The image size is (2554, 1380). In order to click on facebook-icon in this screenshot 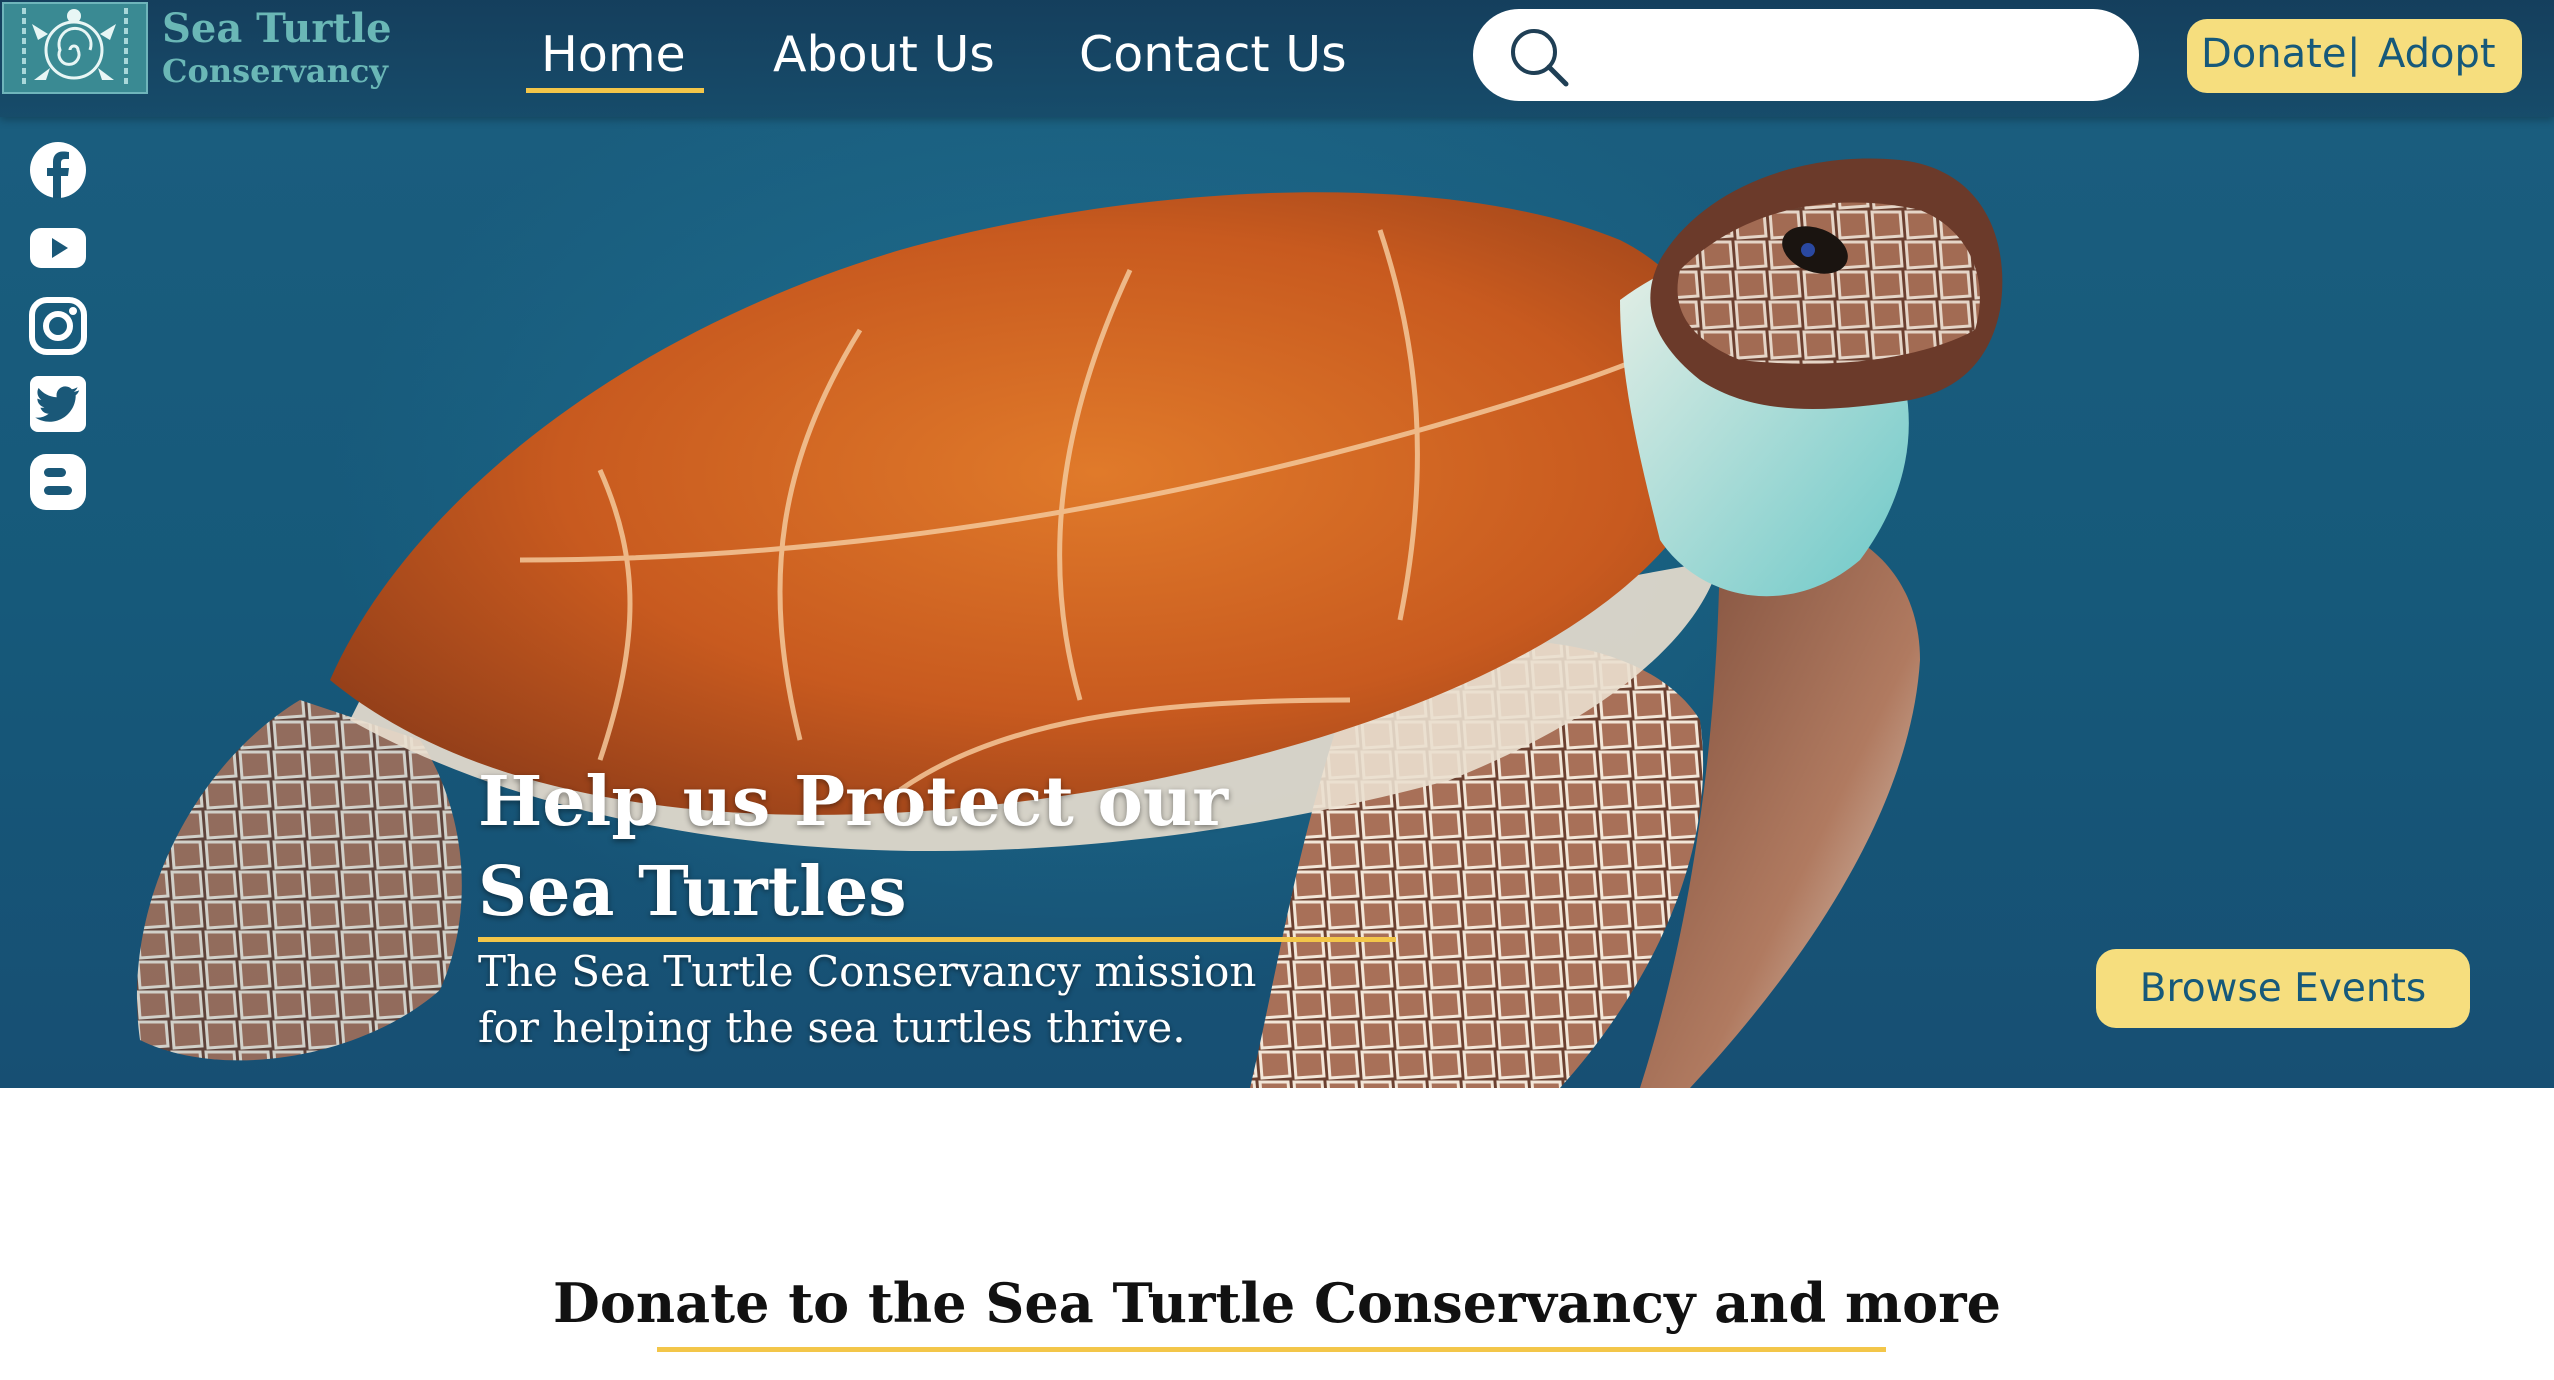, I will do `click(58, 170)`.